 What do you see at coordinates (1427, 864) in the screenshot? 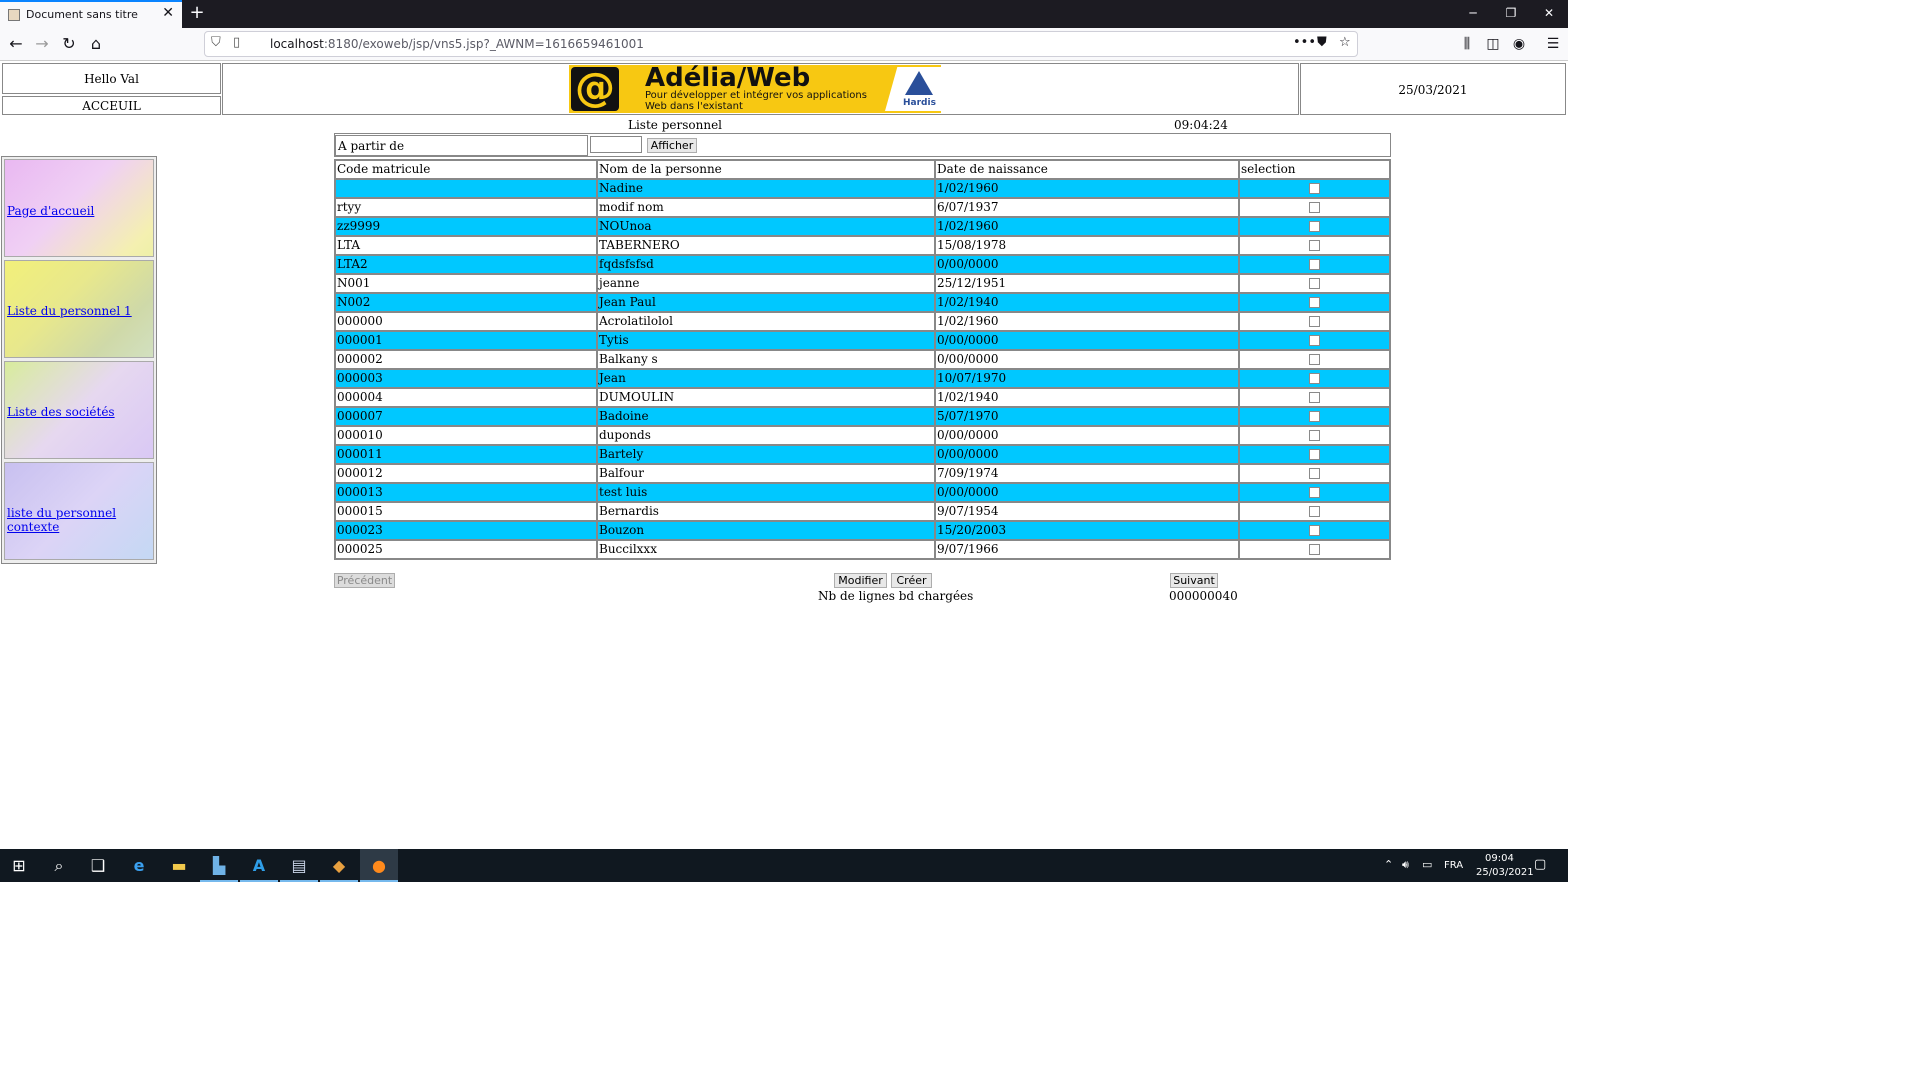
I see `network-icon: ▭` at bounding box center [1427, 864].